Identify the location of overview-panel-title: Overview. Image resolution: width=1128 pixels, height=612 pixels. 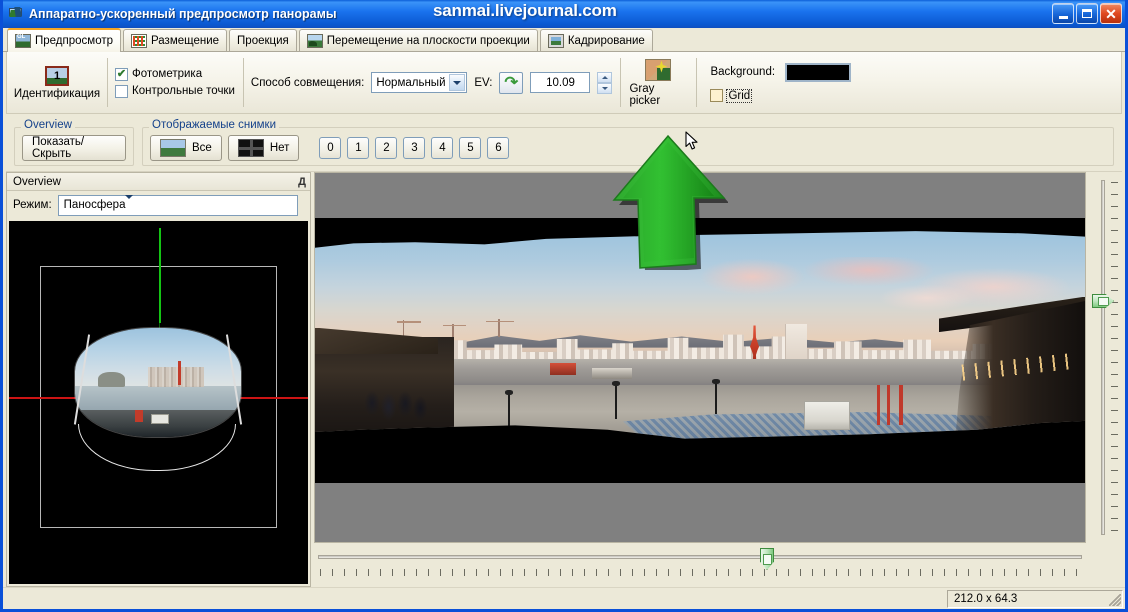
(37, 181).